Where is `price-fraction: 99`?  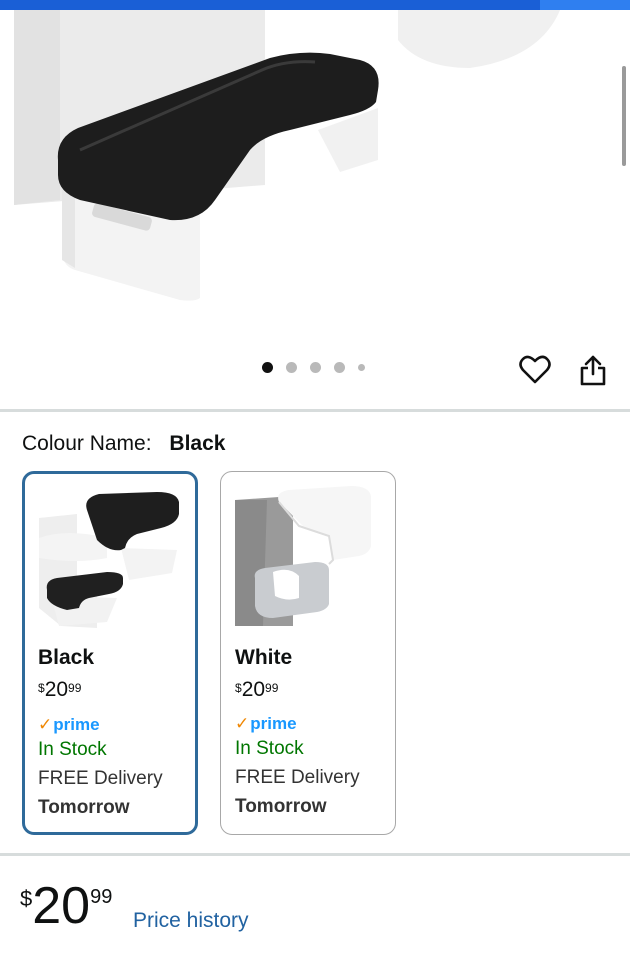 price-fraction: 99 is located at coordinates (101, 897).